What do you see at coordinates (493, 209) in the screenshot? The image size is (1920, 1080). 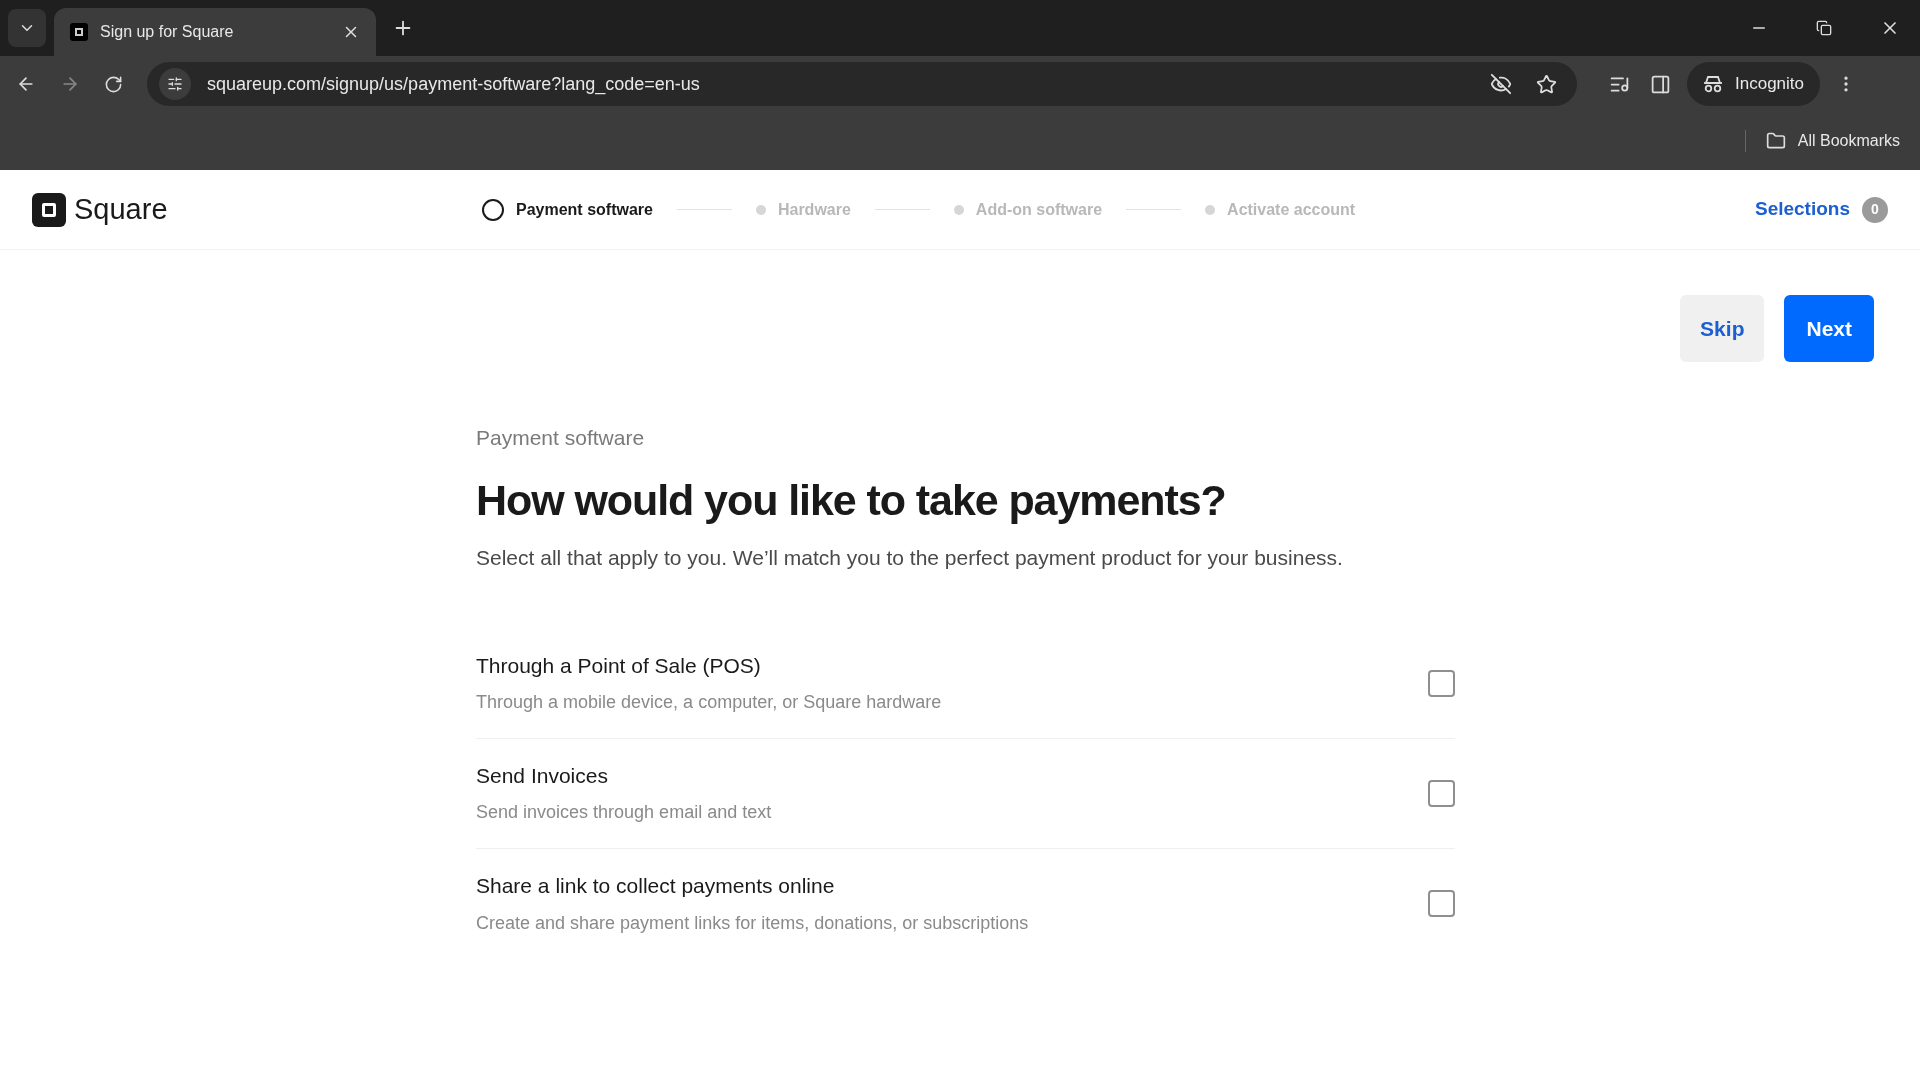 I see `current-step-icon` at bounding box center [493, 209].